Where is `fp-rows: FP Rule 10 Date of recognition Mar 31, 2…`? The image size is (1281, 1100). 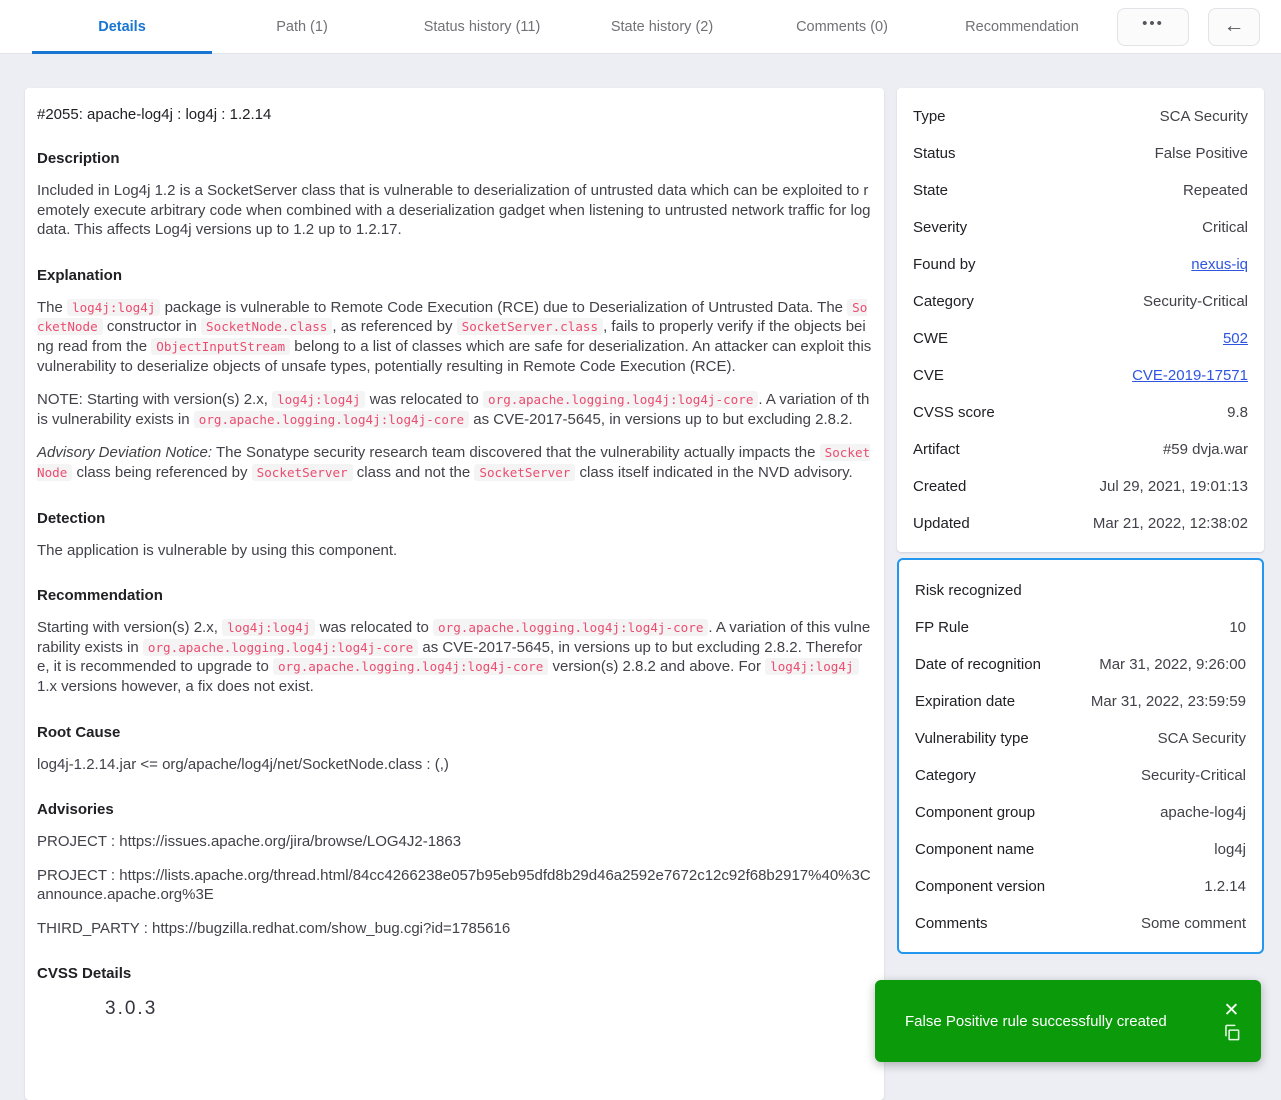 fp-rows: FP Rule 10 Date of recognition Mar 31, 2… is located at coordinates (1080, 775).